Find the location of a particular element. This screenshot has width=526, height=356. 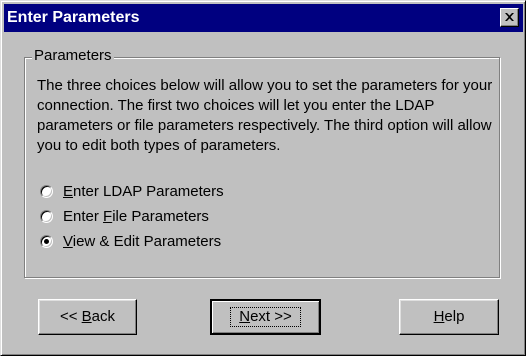

radio-label-enter-file: Enter File Parameters is located at coordinates (136, 216).